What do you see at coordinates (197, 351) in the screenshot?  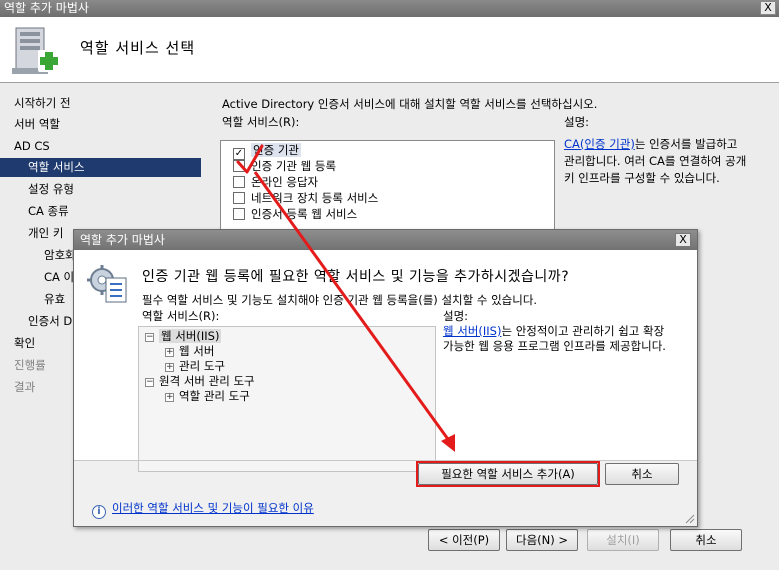 I see `tree-item-label: 웹 서버` at bounding box center [197, 351].